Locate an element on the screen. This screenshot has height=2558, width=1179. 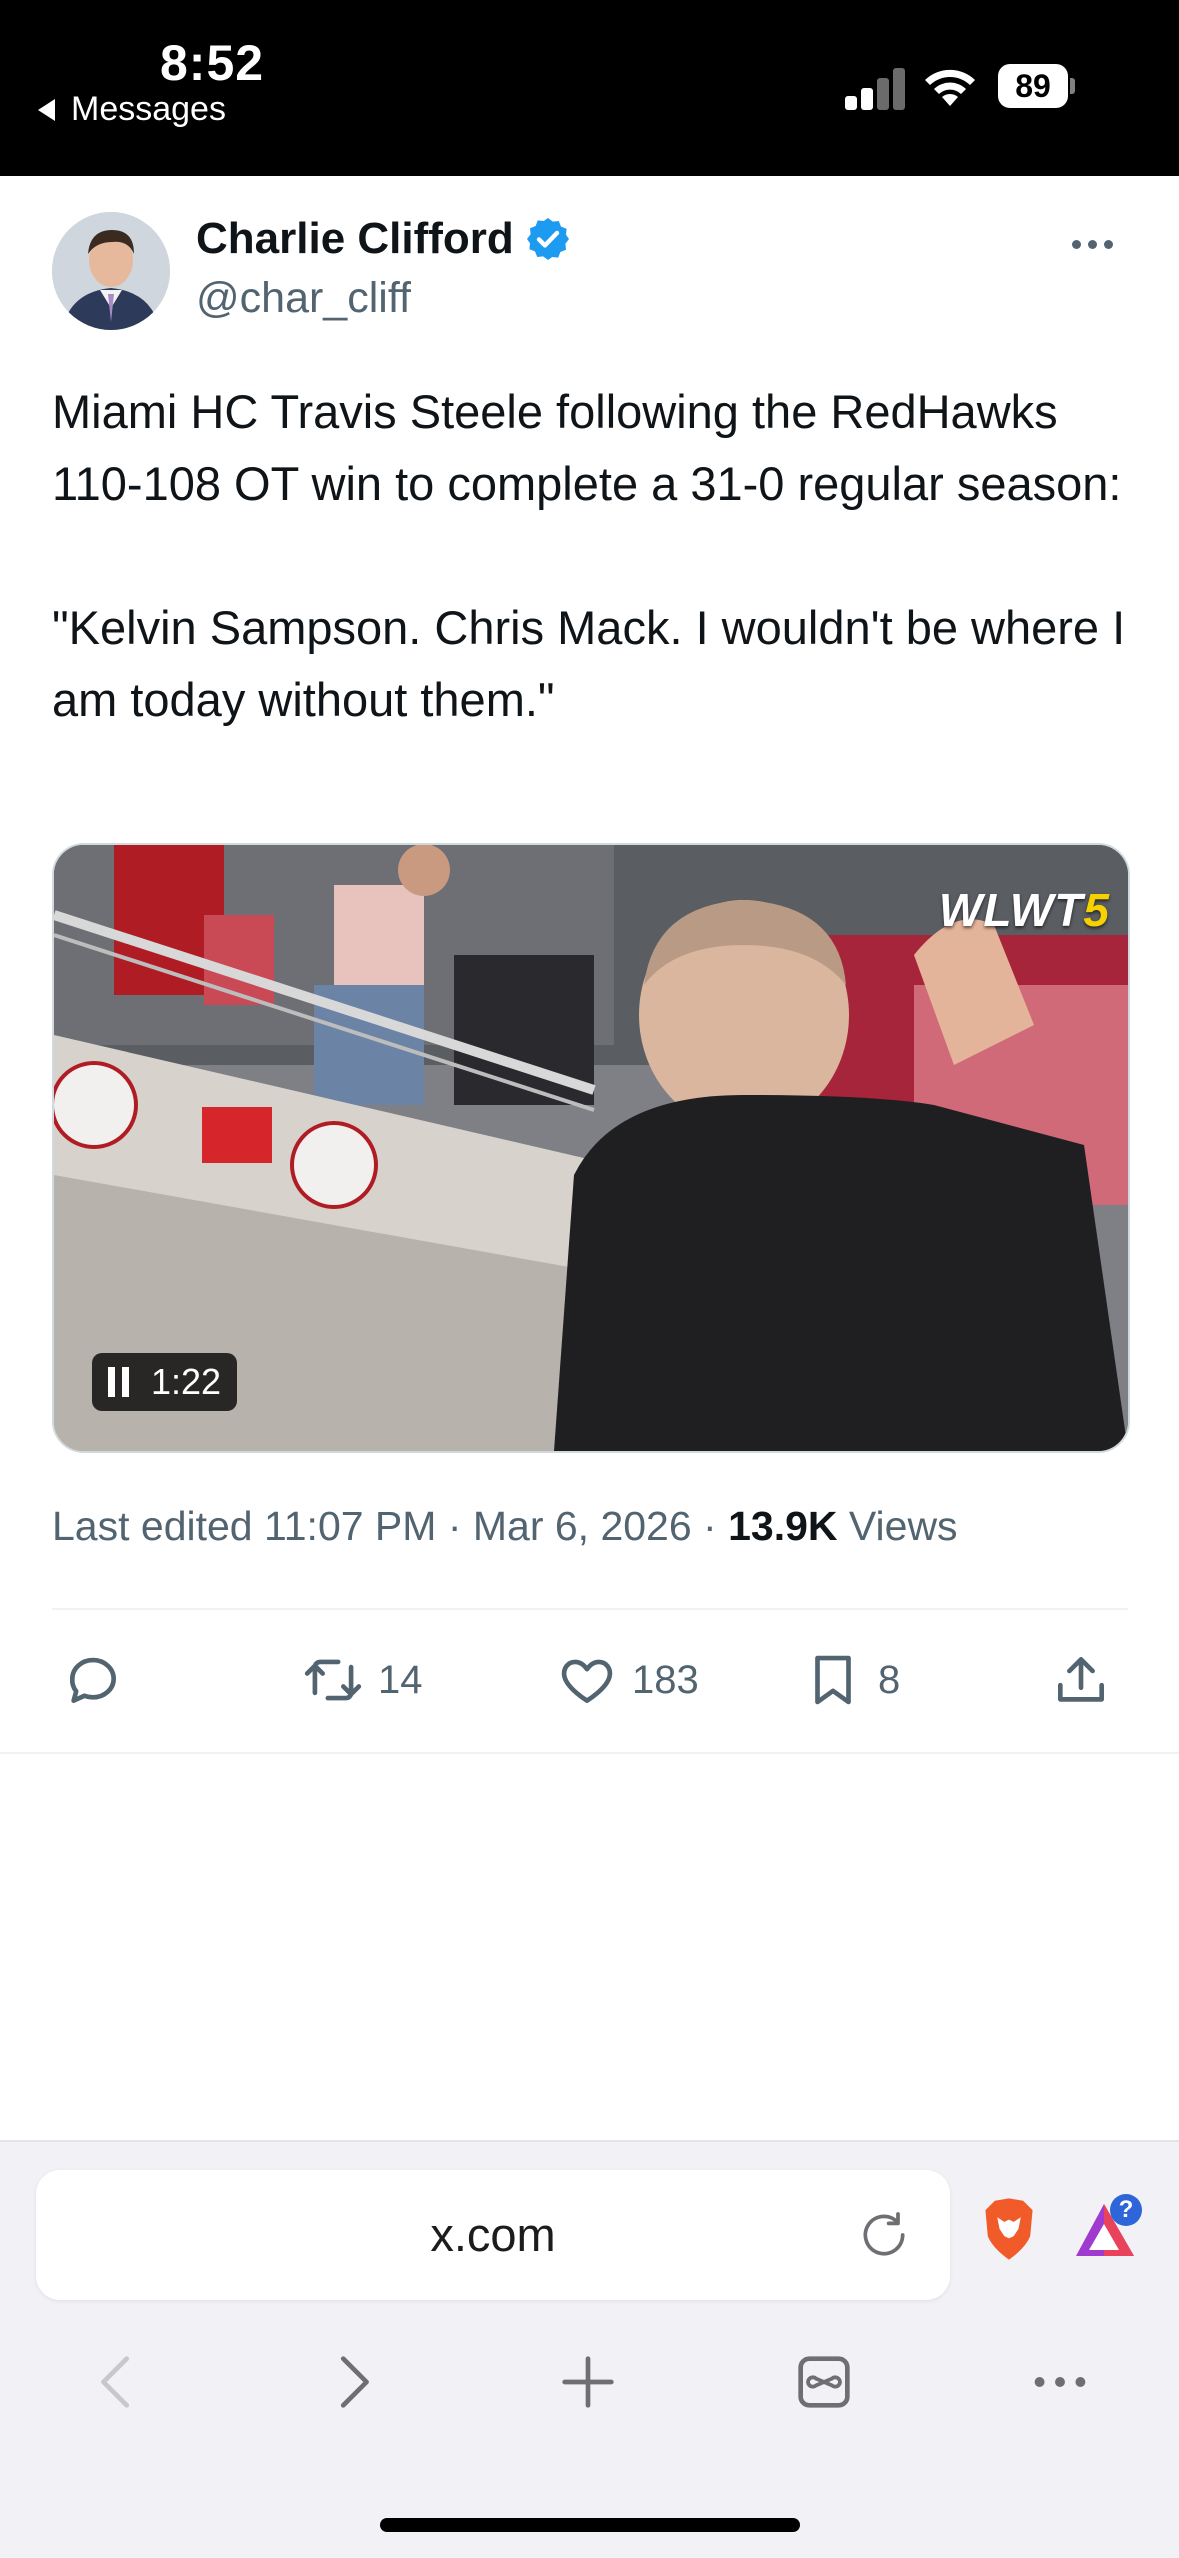
author-name-row: Charlie Clifford is located at coordinates (384, 239).